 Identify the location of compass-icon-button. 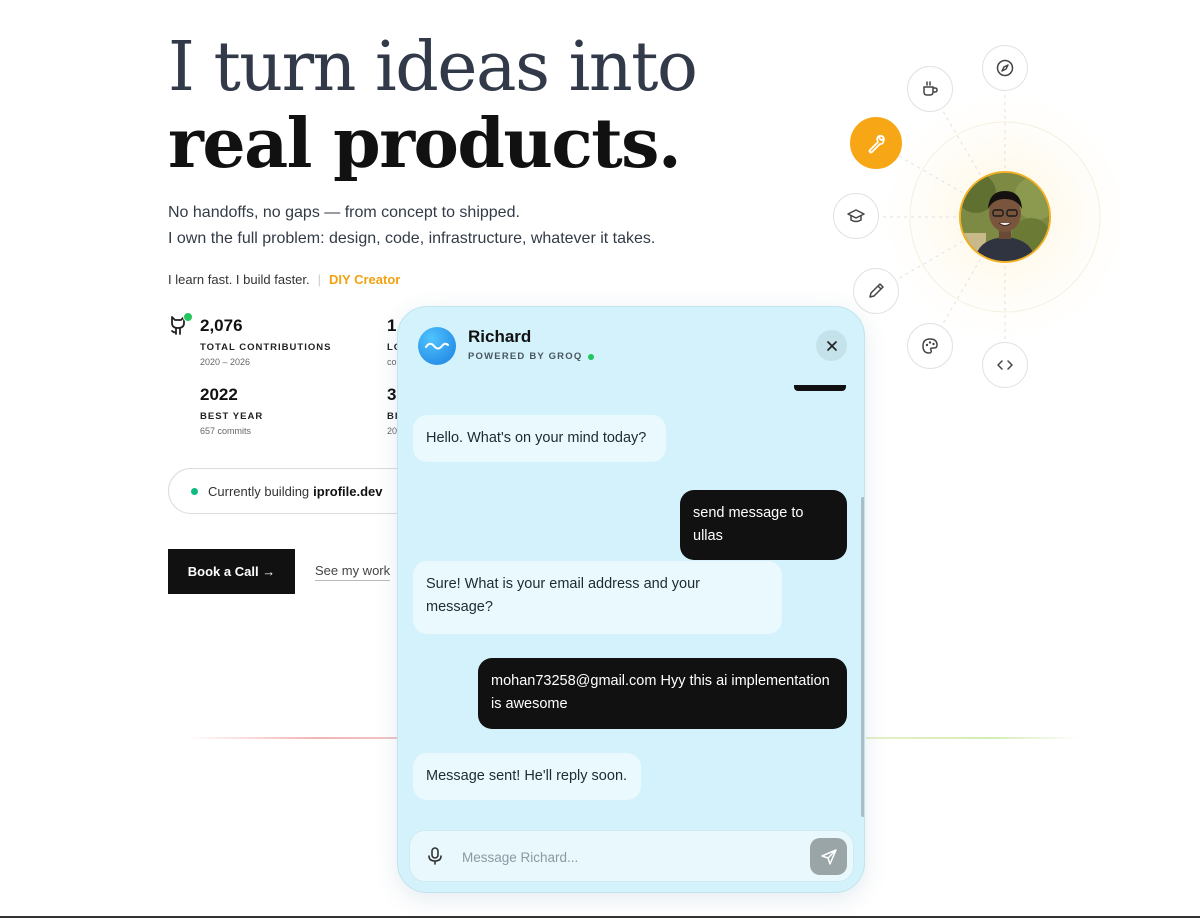
(1005, 68).